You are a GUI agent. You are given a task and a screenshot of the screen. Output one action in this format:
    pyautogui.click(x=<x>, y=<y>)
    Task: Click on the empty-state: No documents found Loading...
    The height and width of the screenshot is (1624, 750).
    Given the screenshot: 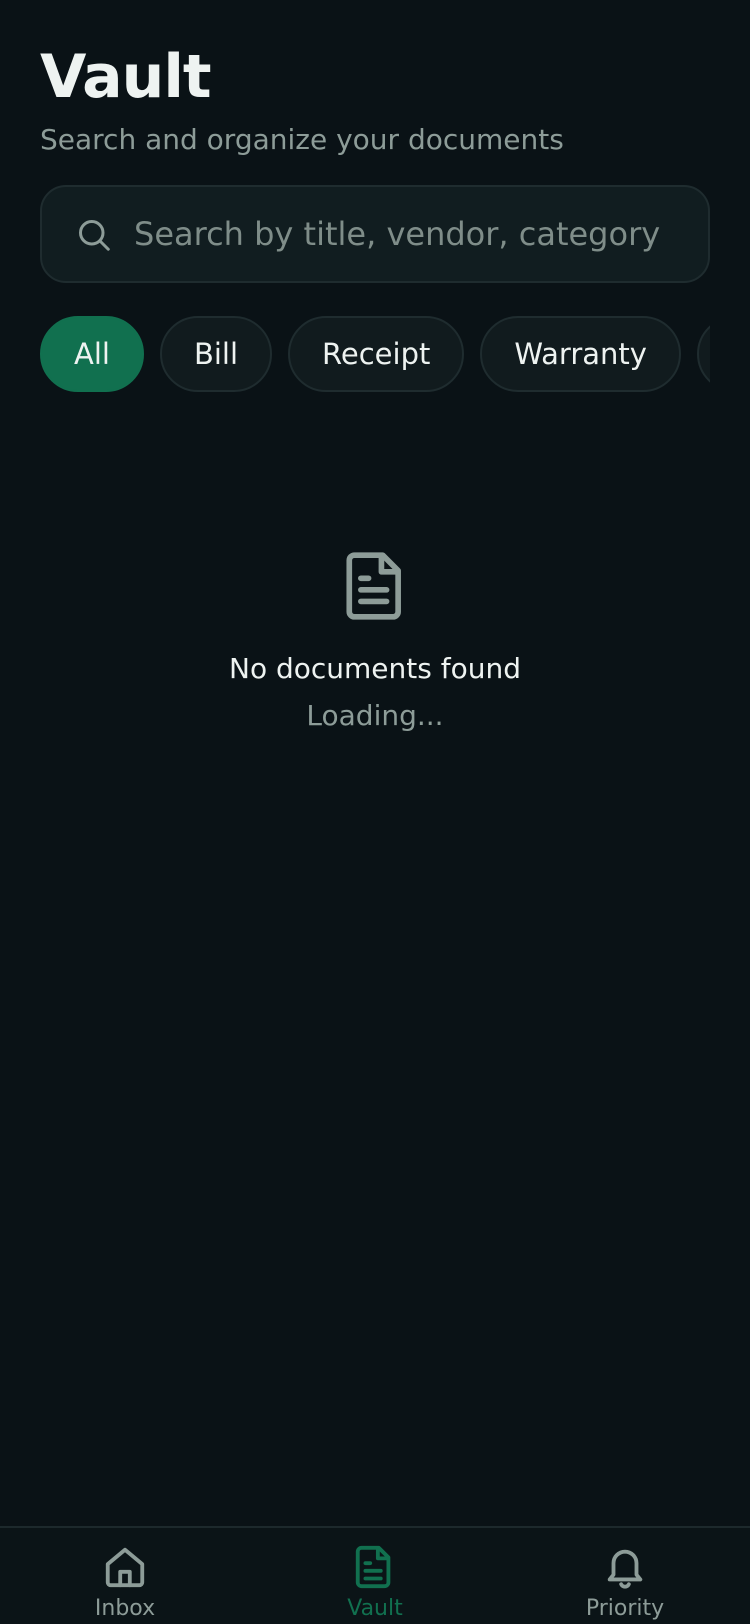 What is the action you would take?
    pyautogui.click(x=375, y=641)
    